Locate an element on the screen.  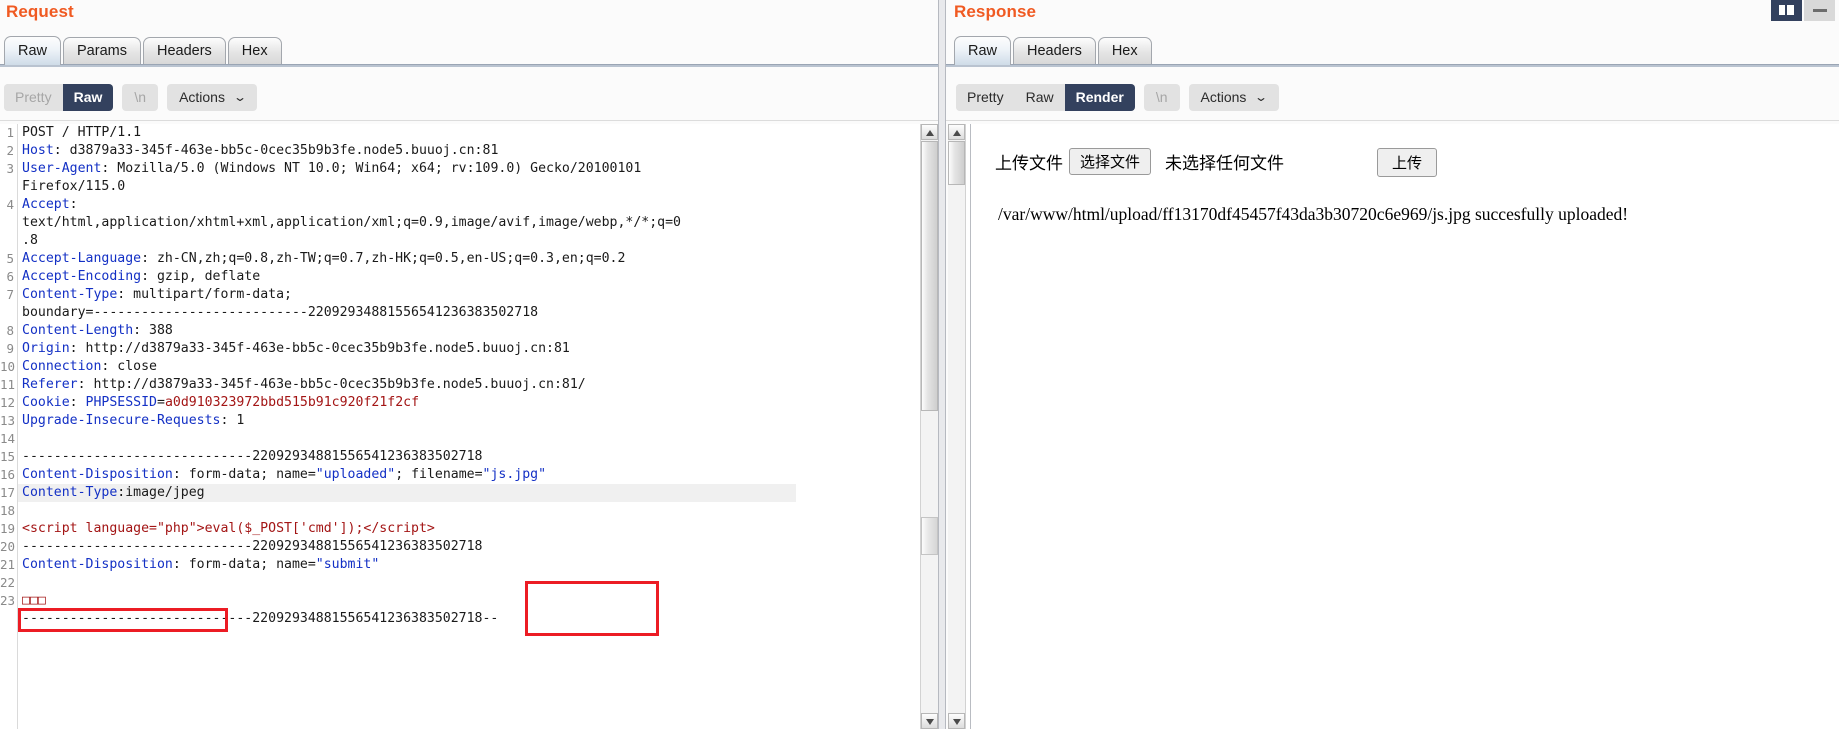
response-tab-hex: Hex is located at coordinates (1124, 51).